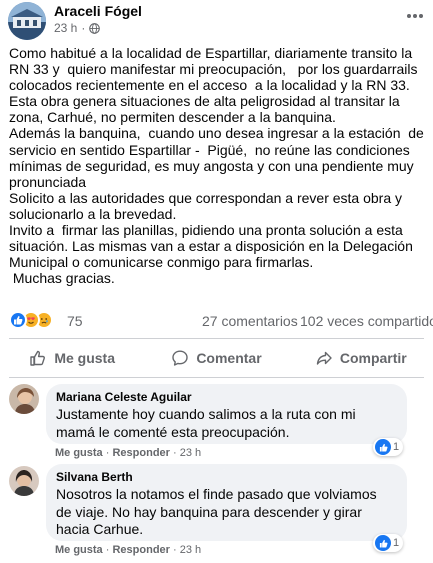 The height and width of the screenshot is (563, 433). What do you see at coordinates (65, 28) in the screenshot?
I see `post-time: 23 h` at bounding box center [65, 28].